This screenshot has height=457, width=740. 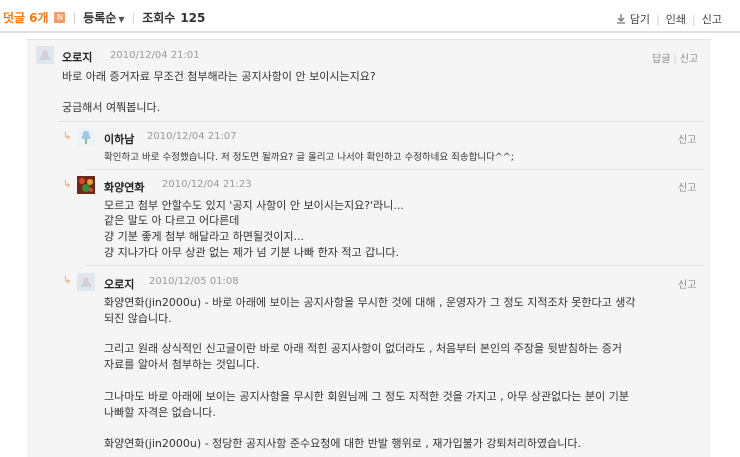 What do you see at coordinates (192, 136) in the screenshot?
I see `comment-date: 2010/12/04 21:07` at bounding box center [192, 136].